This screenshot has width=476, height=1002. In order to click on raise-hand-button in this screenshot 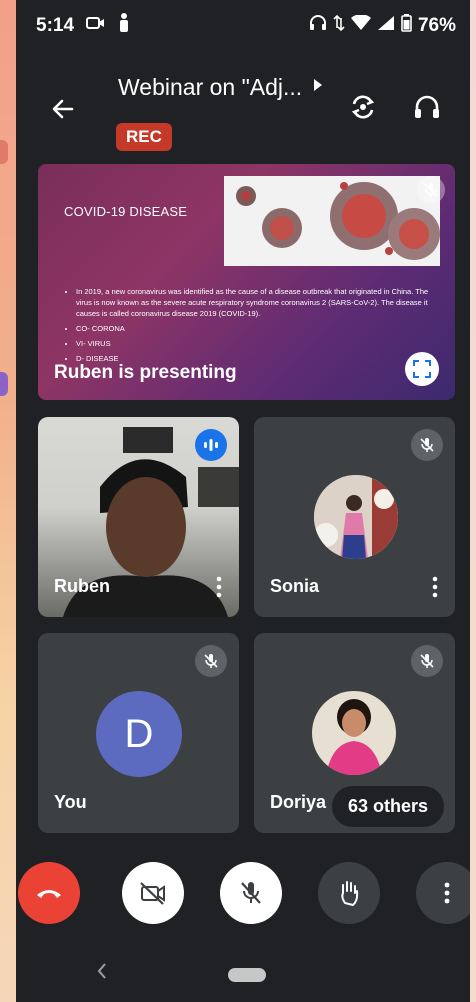, I will do `click(349, 893)`.